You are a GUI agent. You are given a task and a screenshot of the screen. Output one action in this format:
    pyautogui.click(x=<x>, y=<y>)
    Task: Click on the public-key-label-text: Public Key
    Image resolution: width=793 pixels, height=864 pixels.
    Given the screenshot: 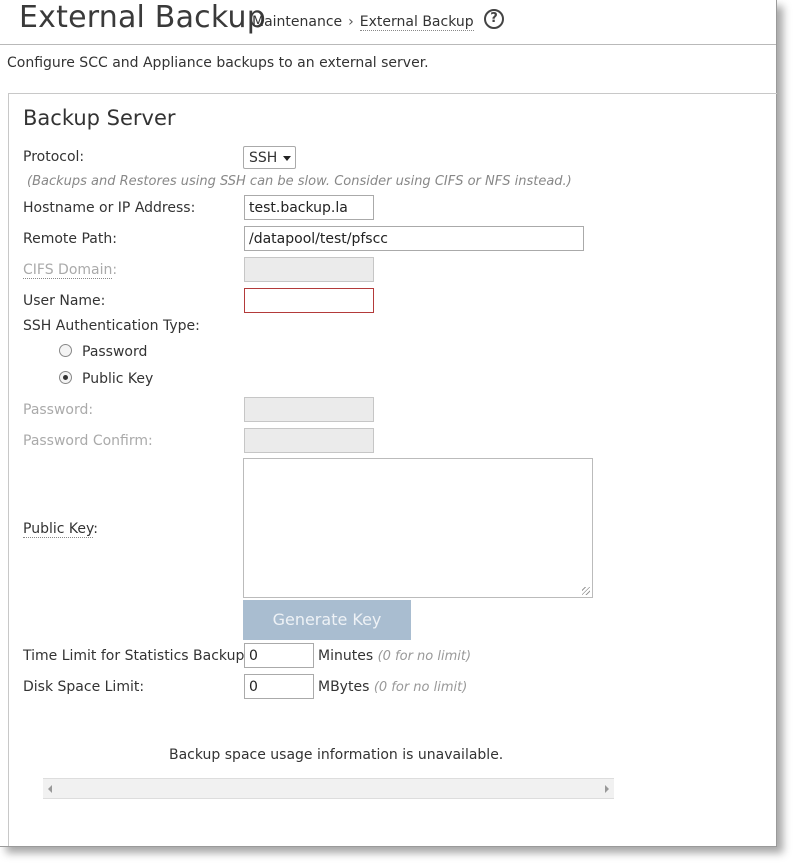 What is the action you would take?
    pyautogui.click(x=58, y=529)
    